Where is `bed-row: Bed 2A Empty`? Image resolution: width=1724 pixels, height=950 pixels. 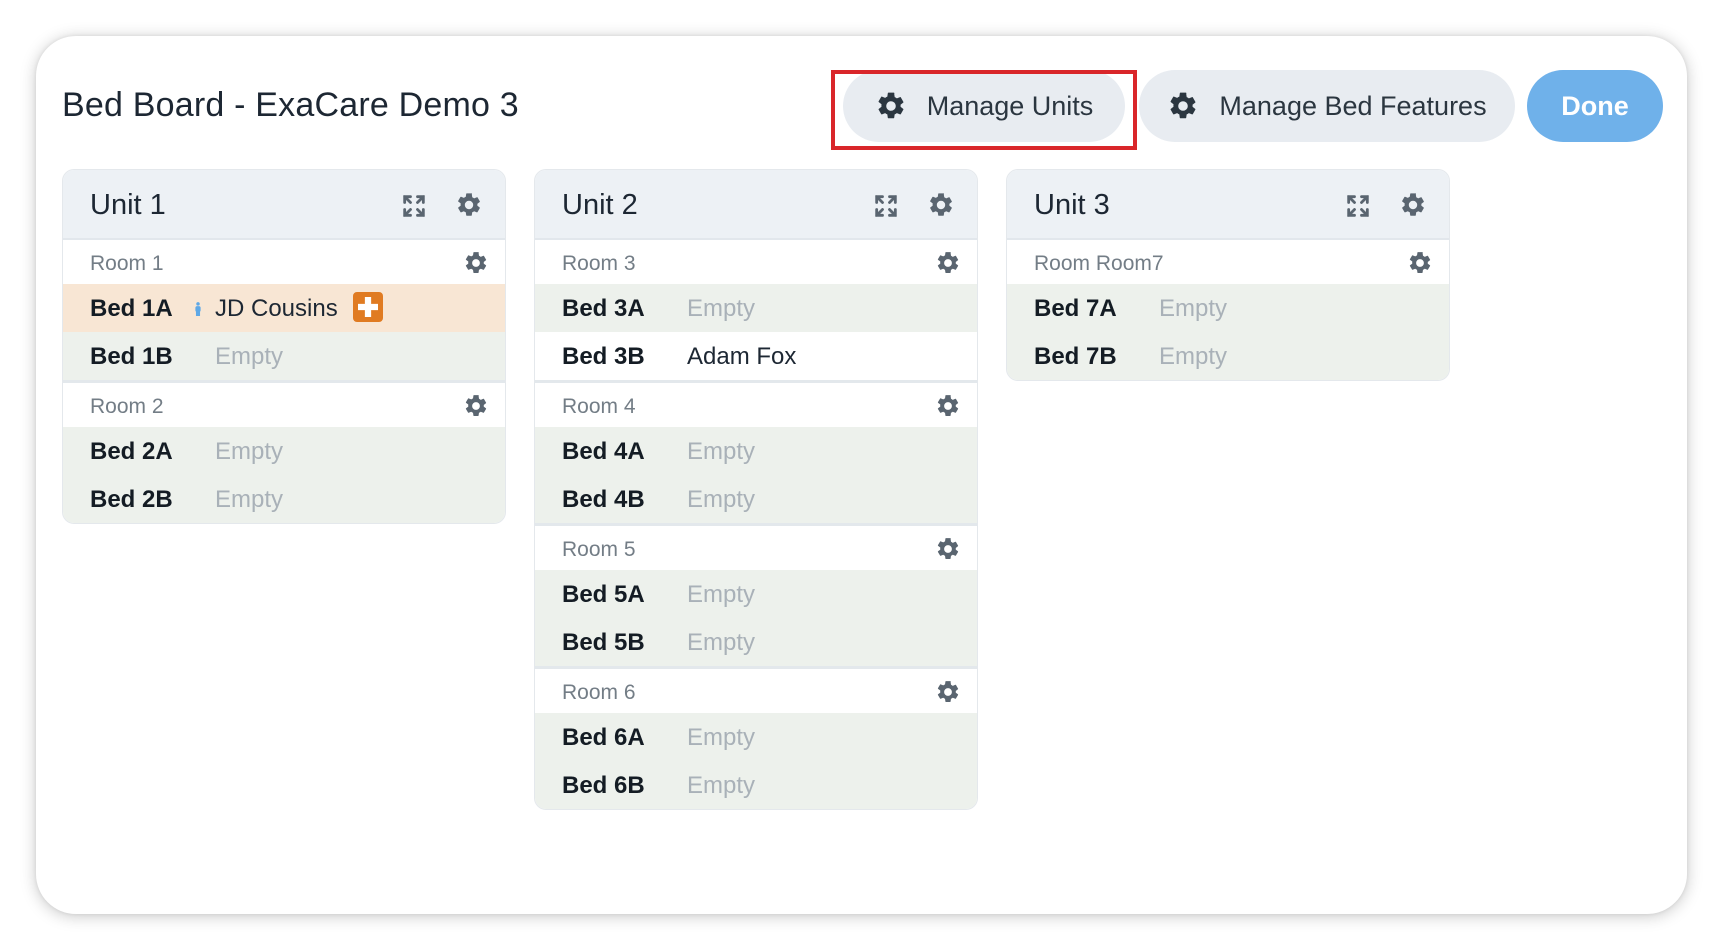 bed-row: Bed 2A Empty is located at coordinates (284, 451).